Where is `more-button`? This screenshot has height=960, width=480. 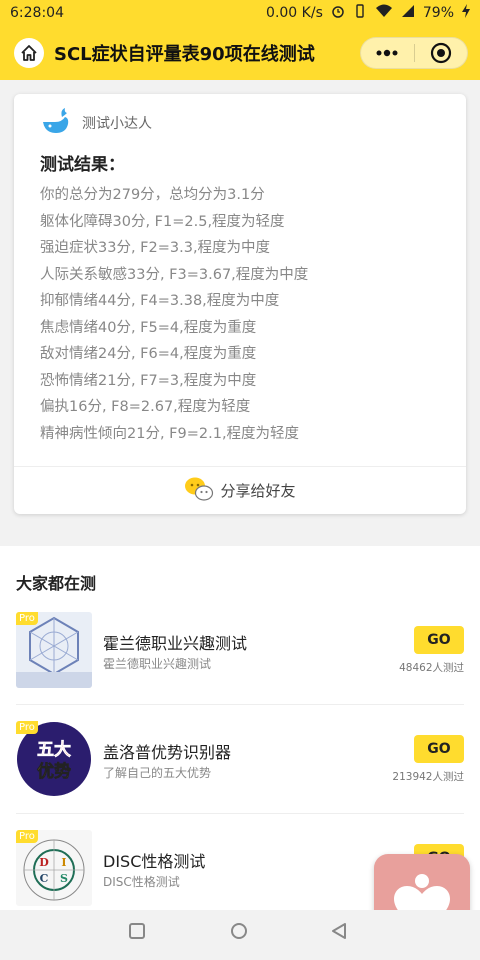 more-button is located at coordinates (387, 53).